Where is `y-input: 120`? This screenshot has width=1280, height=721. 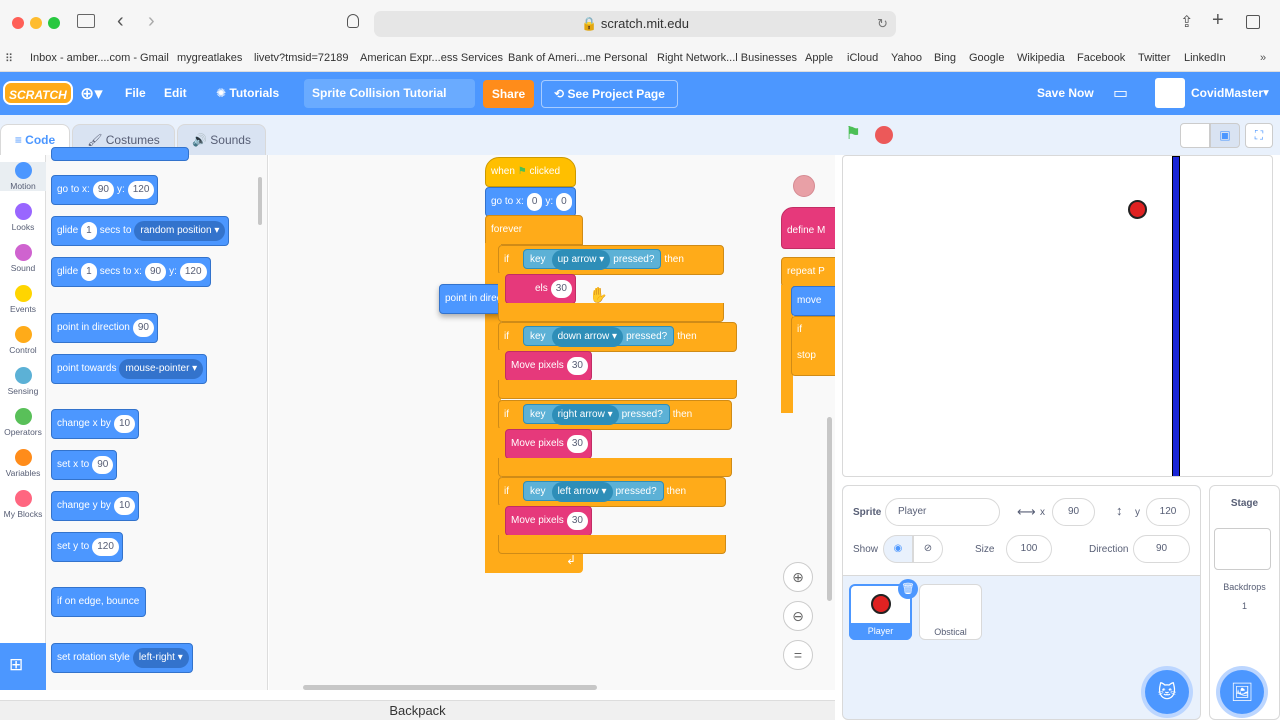
y-input: 120 is located at coordinates (1168, 512).